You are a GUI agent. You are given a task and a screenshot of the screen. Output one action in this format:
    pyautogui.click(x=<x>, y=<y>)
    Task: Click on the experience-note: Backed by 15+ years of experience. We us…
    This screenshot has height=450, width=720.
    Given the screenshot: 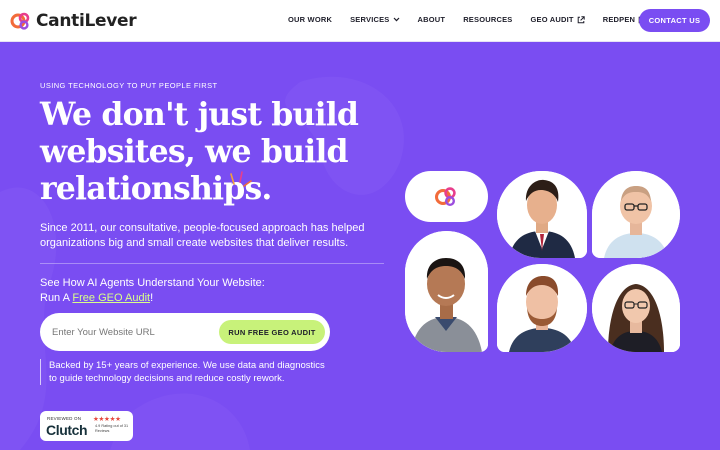 What is the action you would take?
    pyautogui.click(x=185, y=372)
    